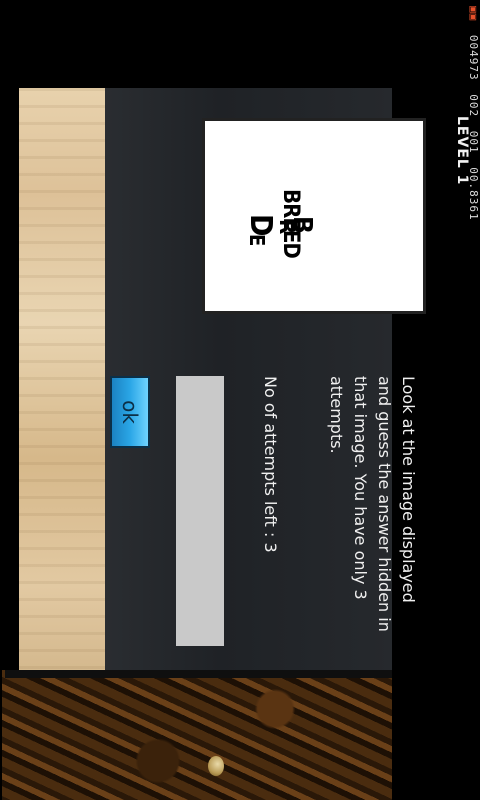  I want to click on attempts-left-label: No of attempts left : 3, so click(270, 464).